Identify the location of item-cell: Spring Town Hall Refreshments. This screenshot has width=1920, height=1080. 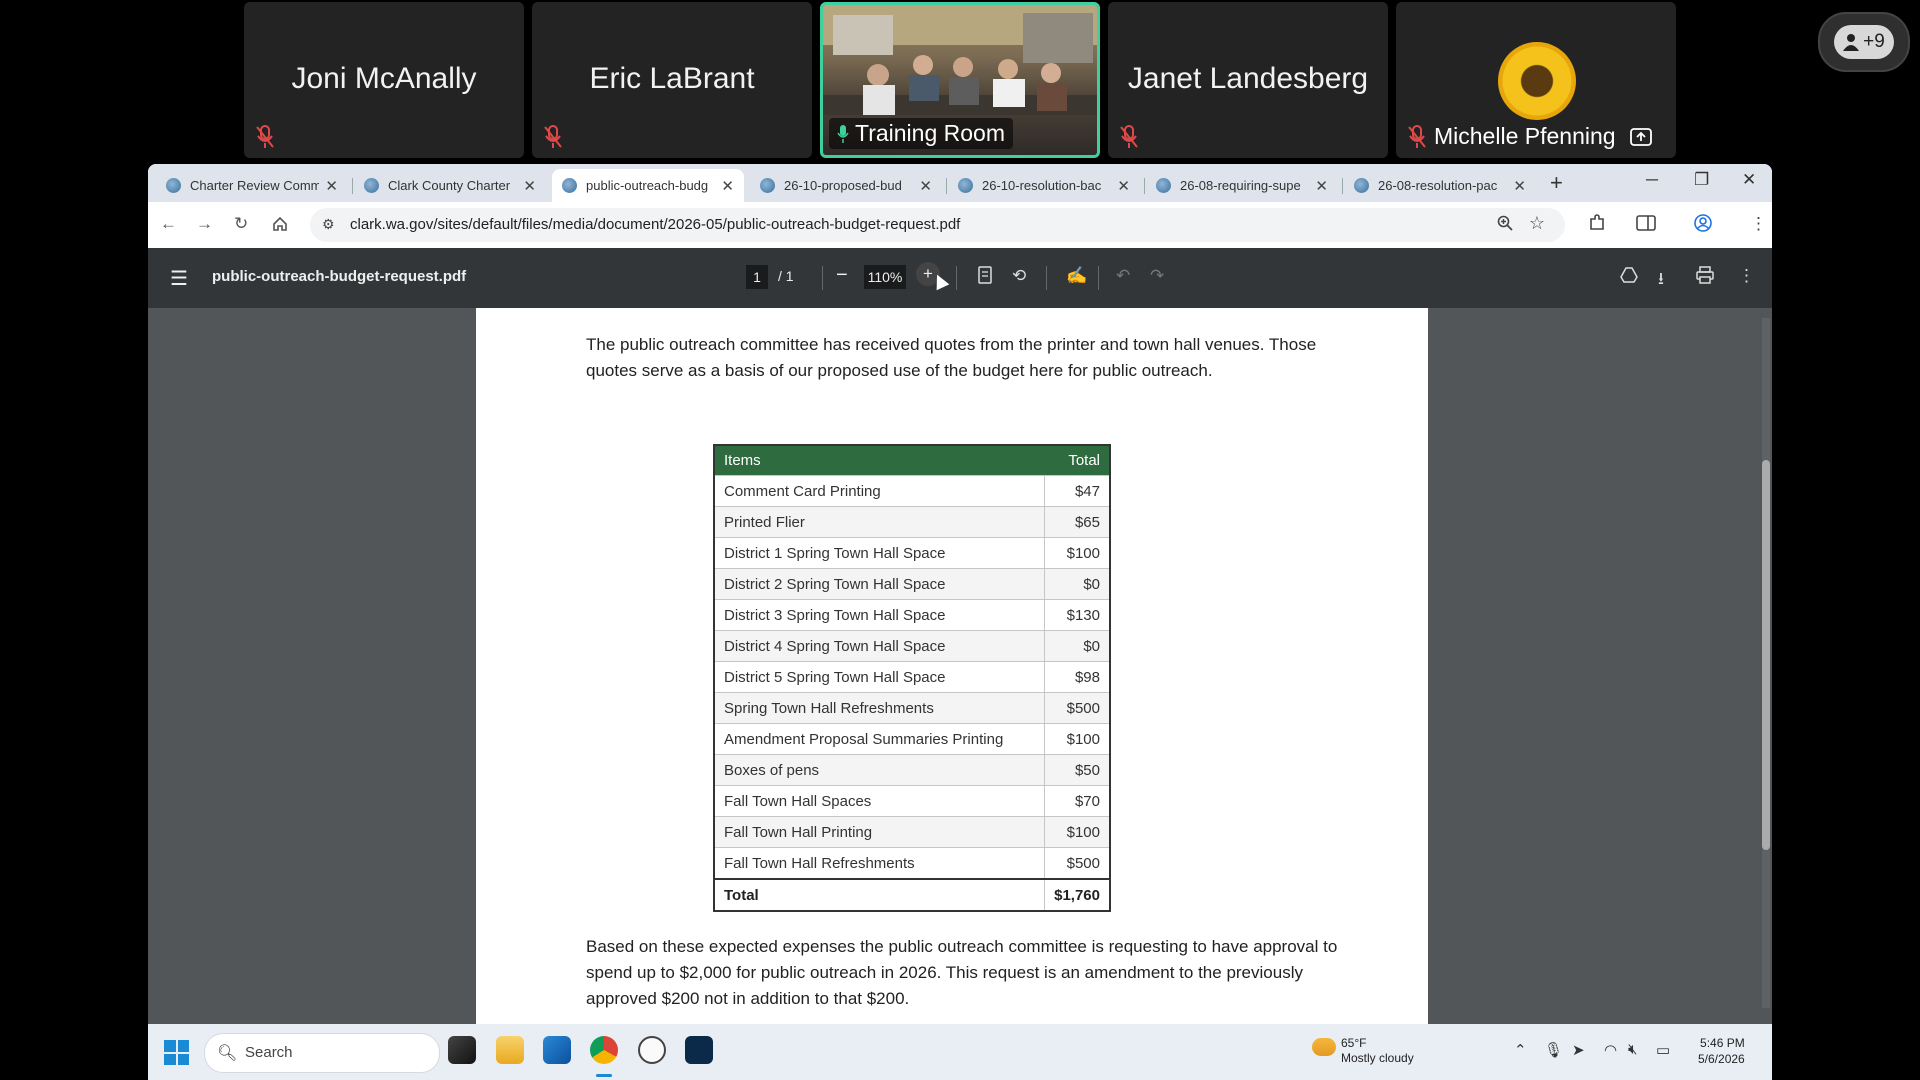
(879, 708).